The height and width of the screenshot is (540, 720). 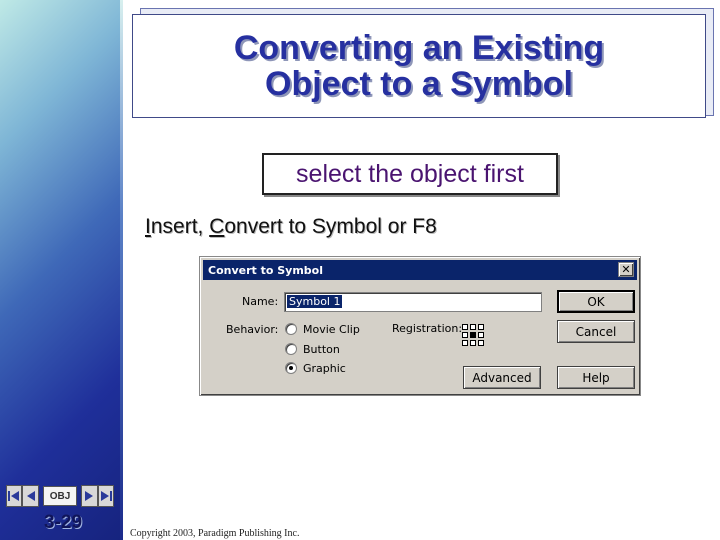 I want to click on reg-point-tr, so click(x=481, y=327).